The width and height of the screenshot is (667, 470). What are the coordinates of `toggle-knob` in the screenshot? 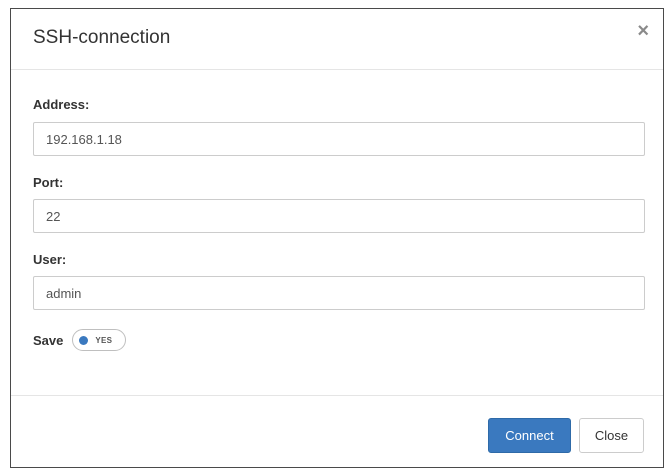 It's located at (84, 340).